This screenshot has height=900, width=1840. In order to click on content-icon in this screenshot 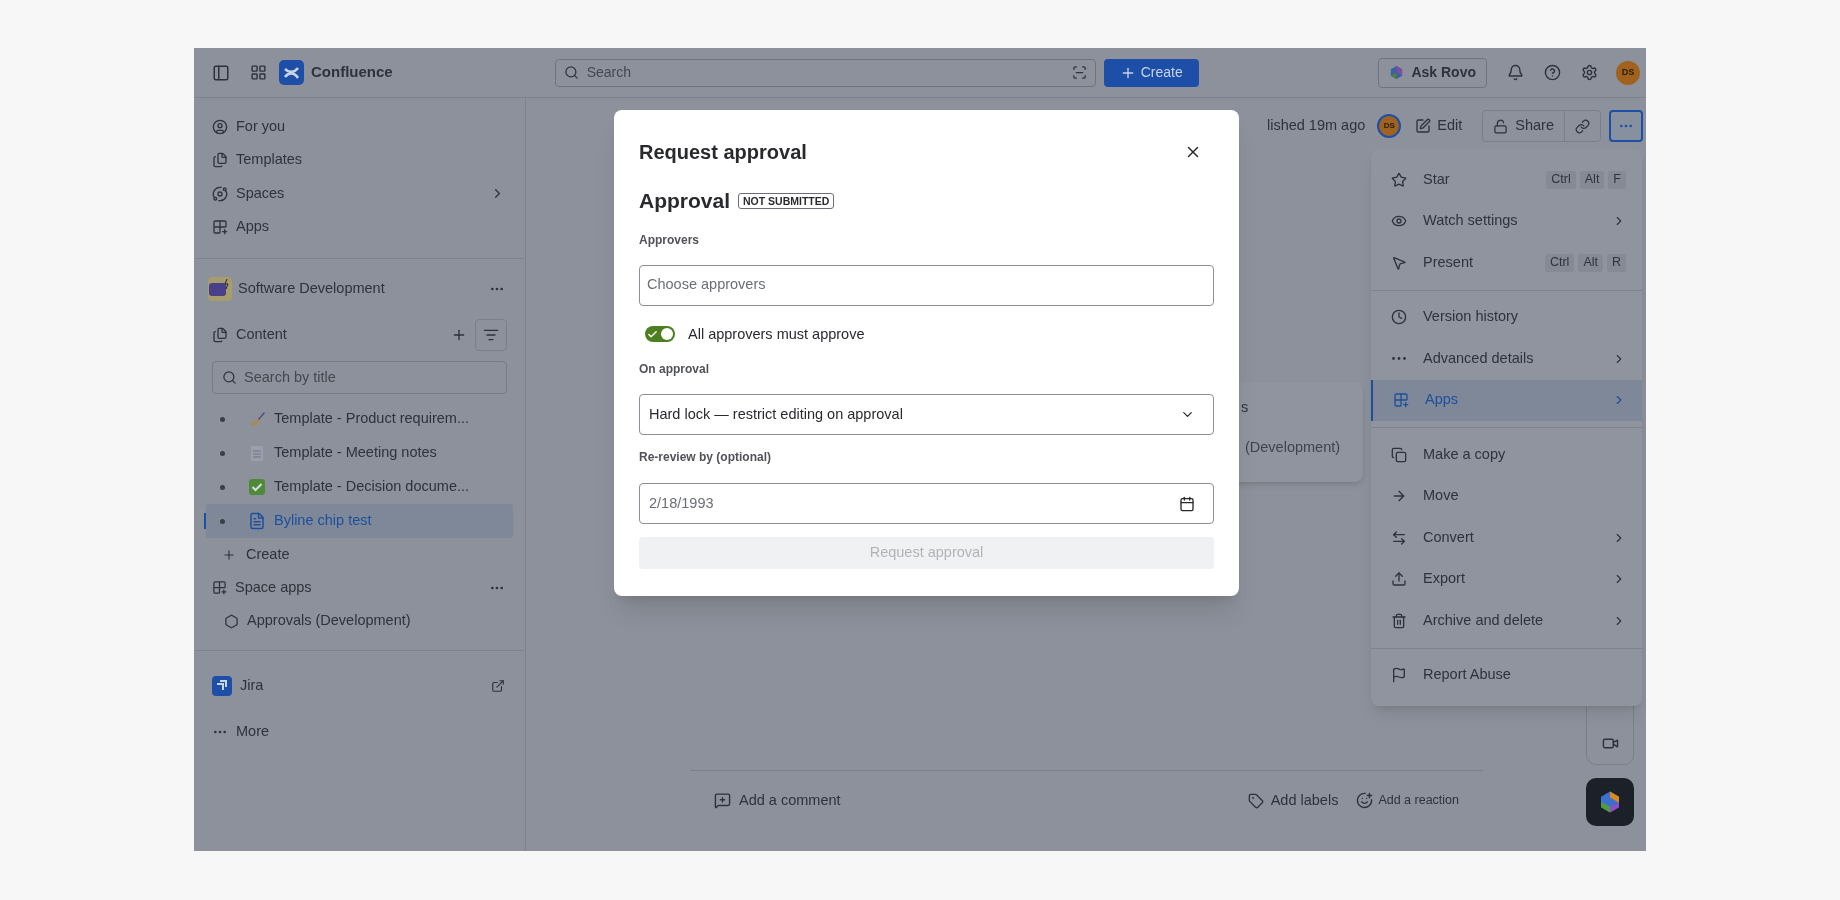, I will do `click(220, 335)`.